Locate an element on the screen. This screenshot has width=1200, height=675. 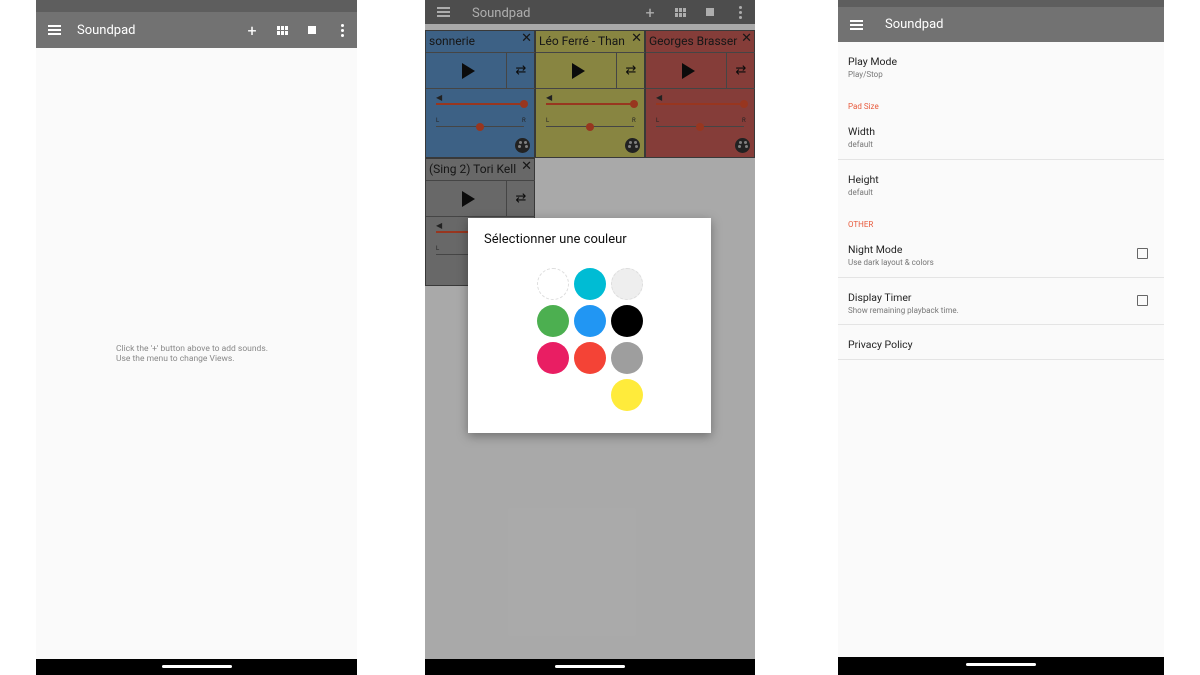
more-vert-icon is located at coordinates (342, 30).